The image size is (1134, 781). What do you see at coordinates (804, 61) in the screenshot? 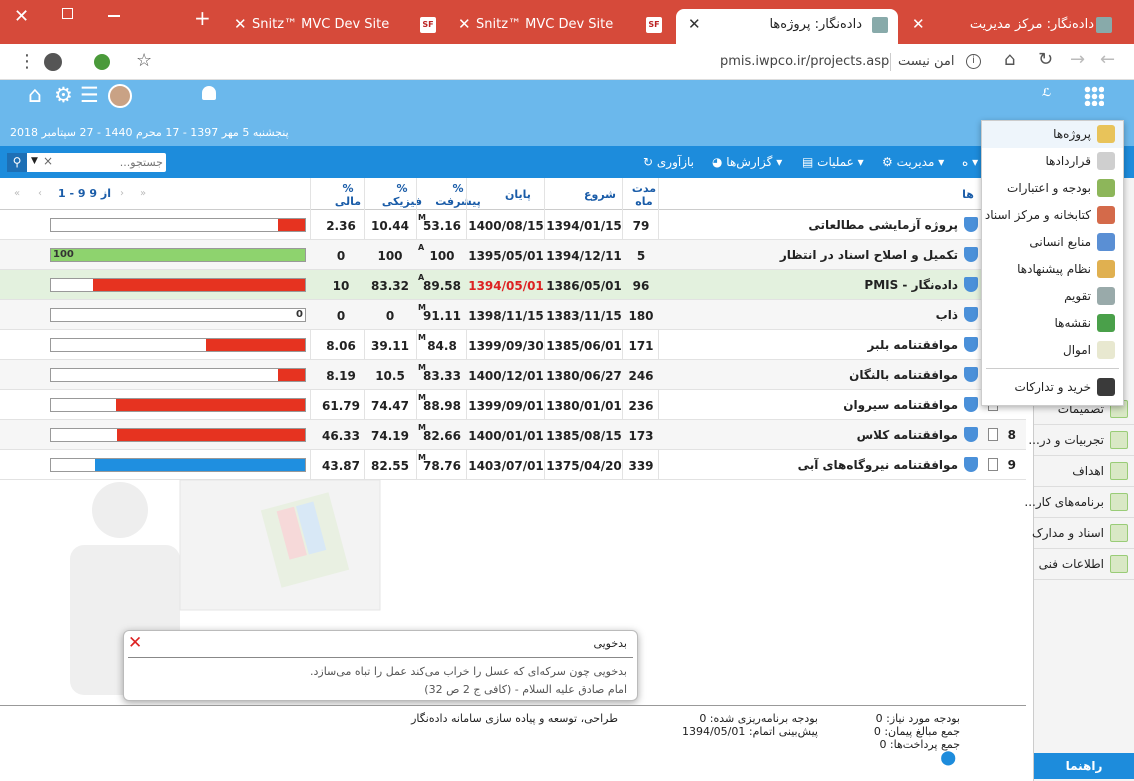
I see `url-text: pmis.iwpco.ir/projects.asp` at bounding box center [804, 61].